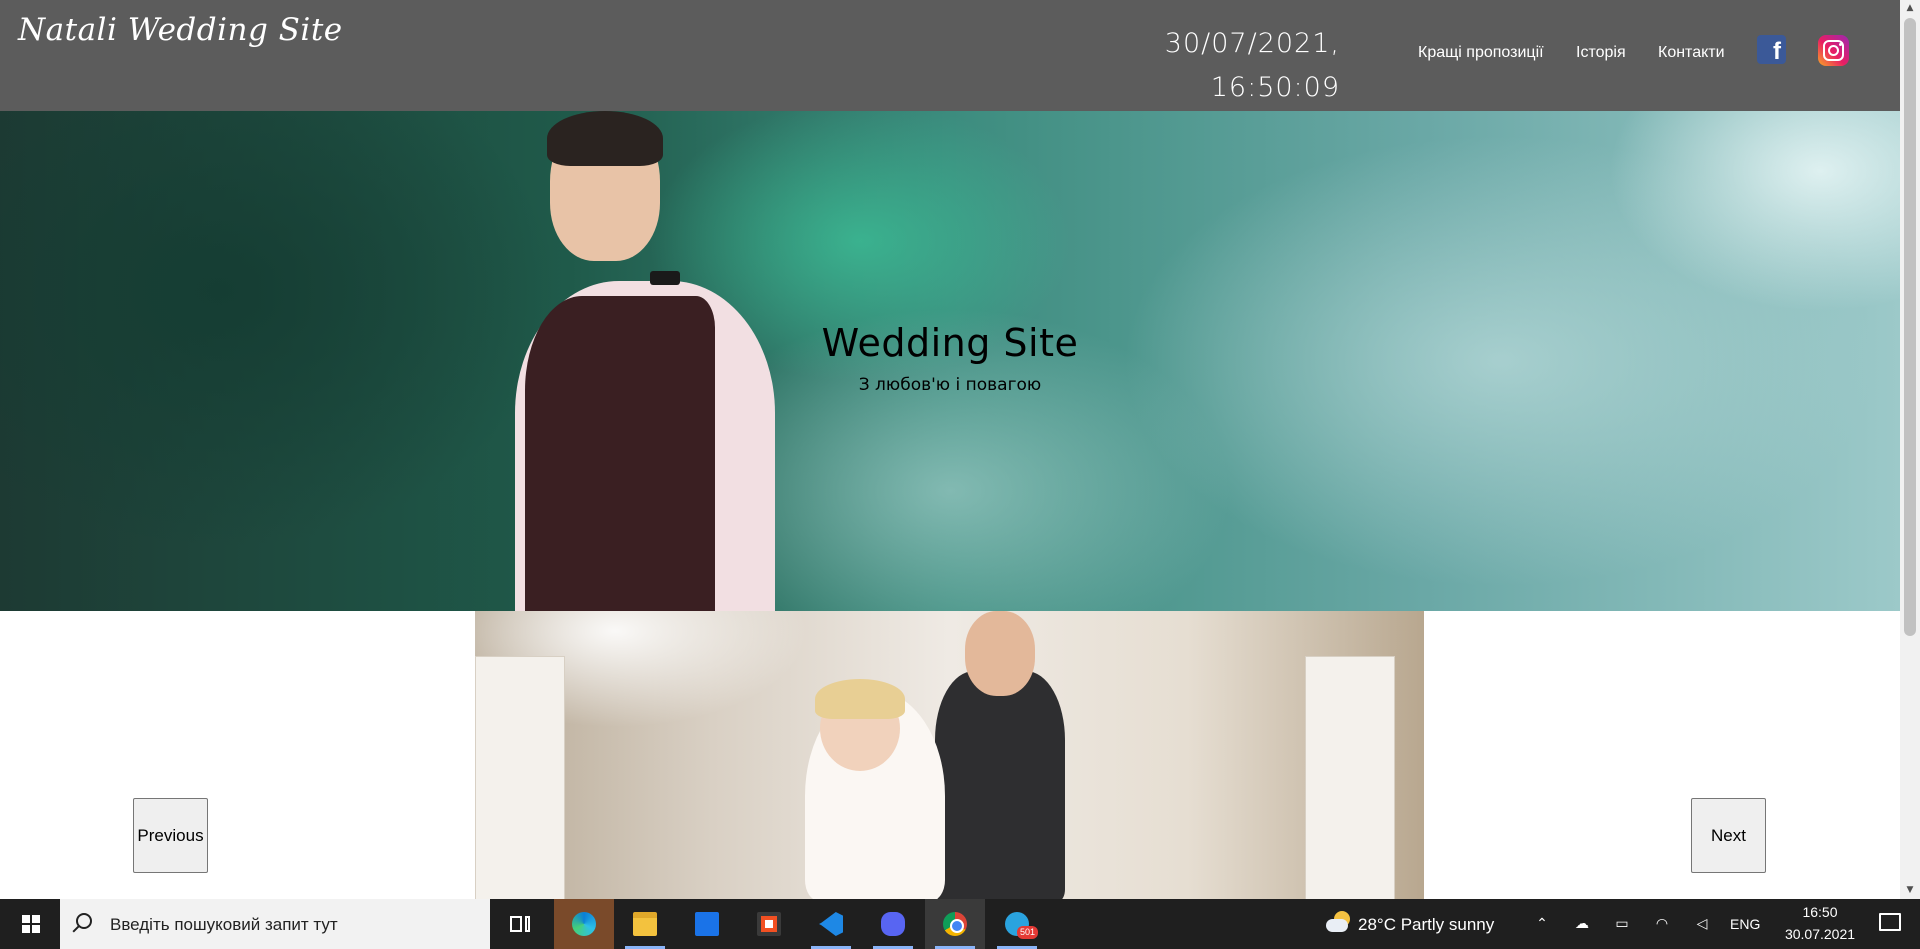 Image resolution: width=1920 pixels, height=949 pixels. I want to click on store-icon, so click(769, 924).